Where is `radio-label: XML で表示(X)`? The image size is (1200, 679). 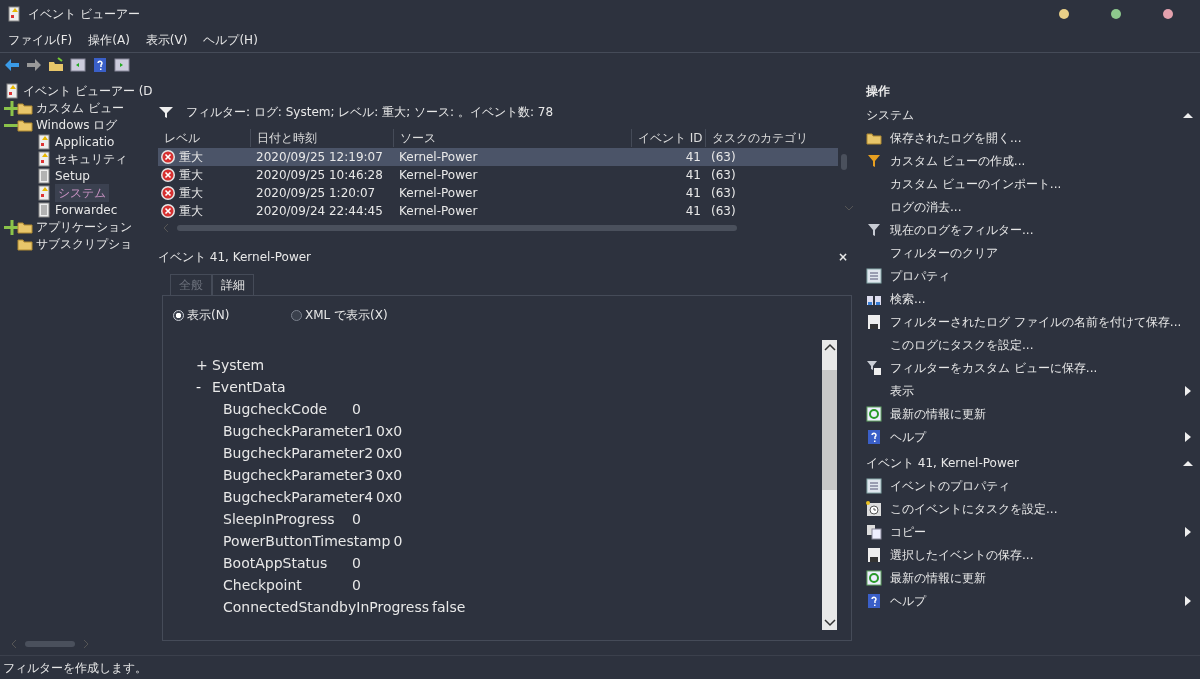
radio-label: XML で表示(X) is located at coordinates (346, 315).